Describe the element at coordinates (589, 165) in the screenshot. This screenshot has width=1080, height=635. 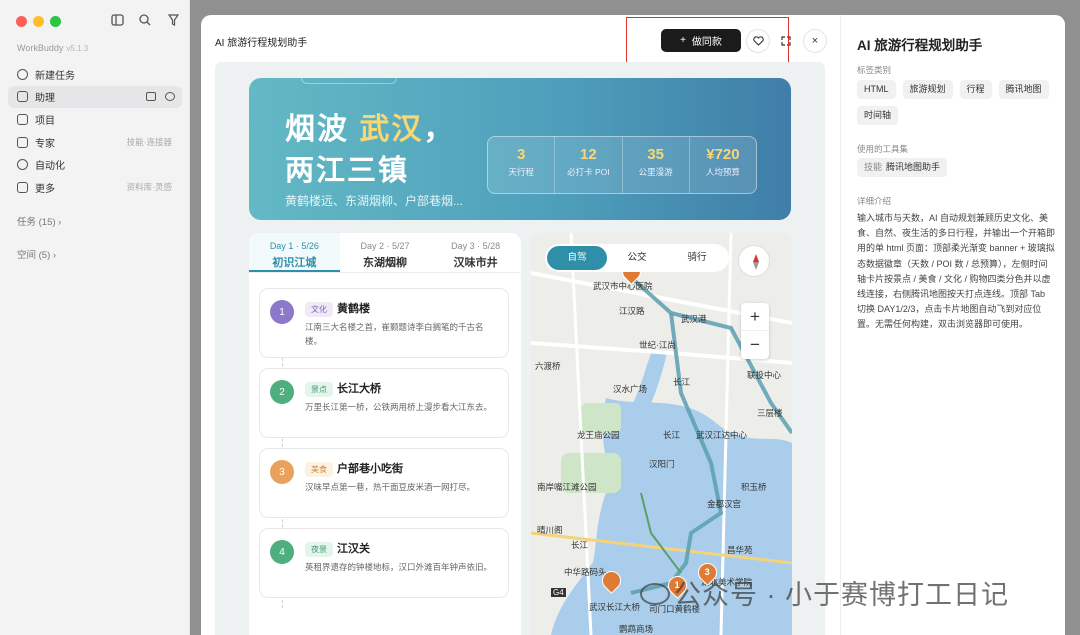
I see `stat-poi: 12 必打卡 POI` at that location.